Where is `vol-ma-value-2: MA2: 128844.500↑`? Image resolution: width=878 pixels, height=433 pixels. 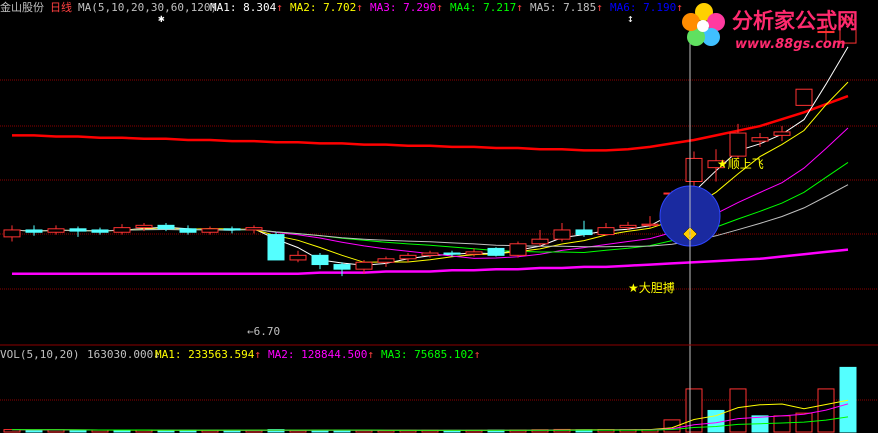
vol-ma-value-2: MA2: 128844.500↑ is located at coordinates (321, 354).